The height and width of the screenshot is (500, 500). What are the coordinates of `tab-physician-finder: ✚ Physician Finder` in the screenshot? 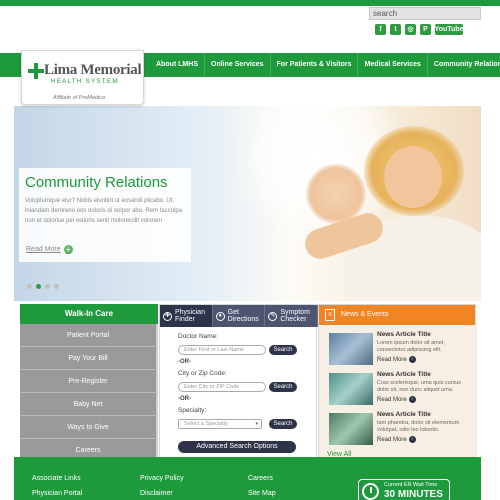 It's located at (186, 316).